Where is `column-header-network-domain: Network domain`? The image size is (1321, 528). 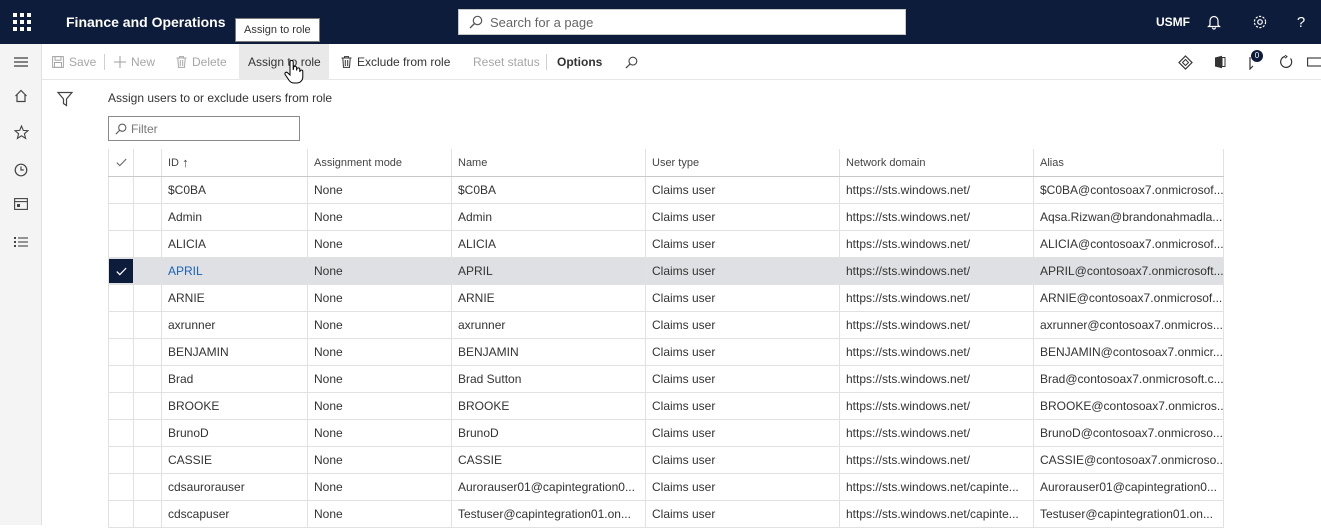 column-header-network-domain: Network domain is located at coordinates (937, 162).